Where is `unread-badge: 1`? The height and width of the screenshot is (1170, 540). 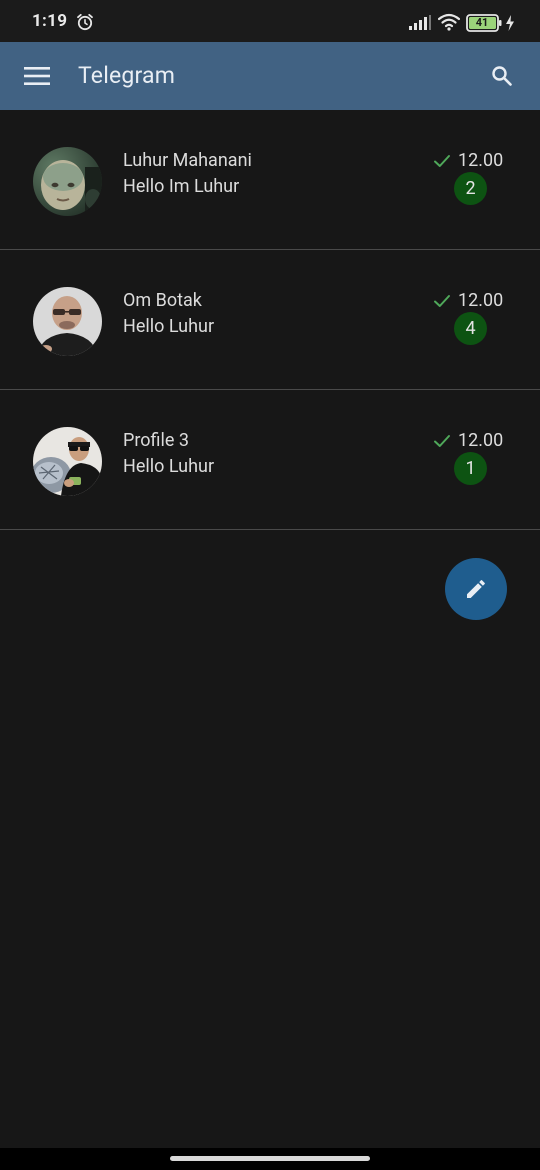
unread-badge: 1 is located at coordinates (470, 468).